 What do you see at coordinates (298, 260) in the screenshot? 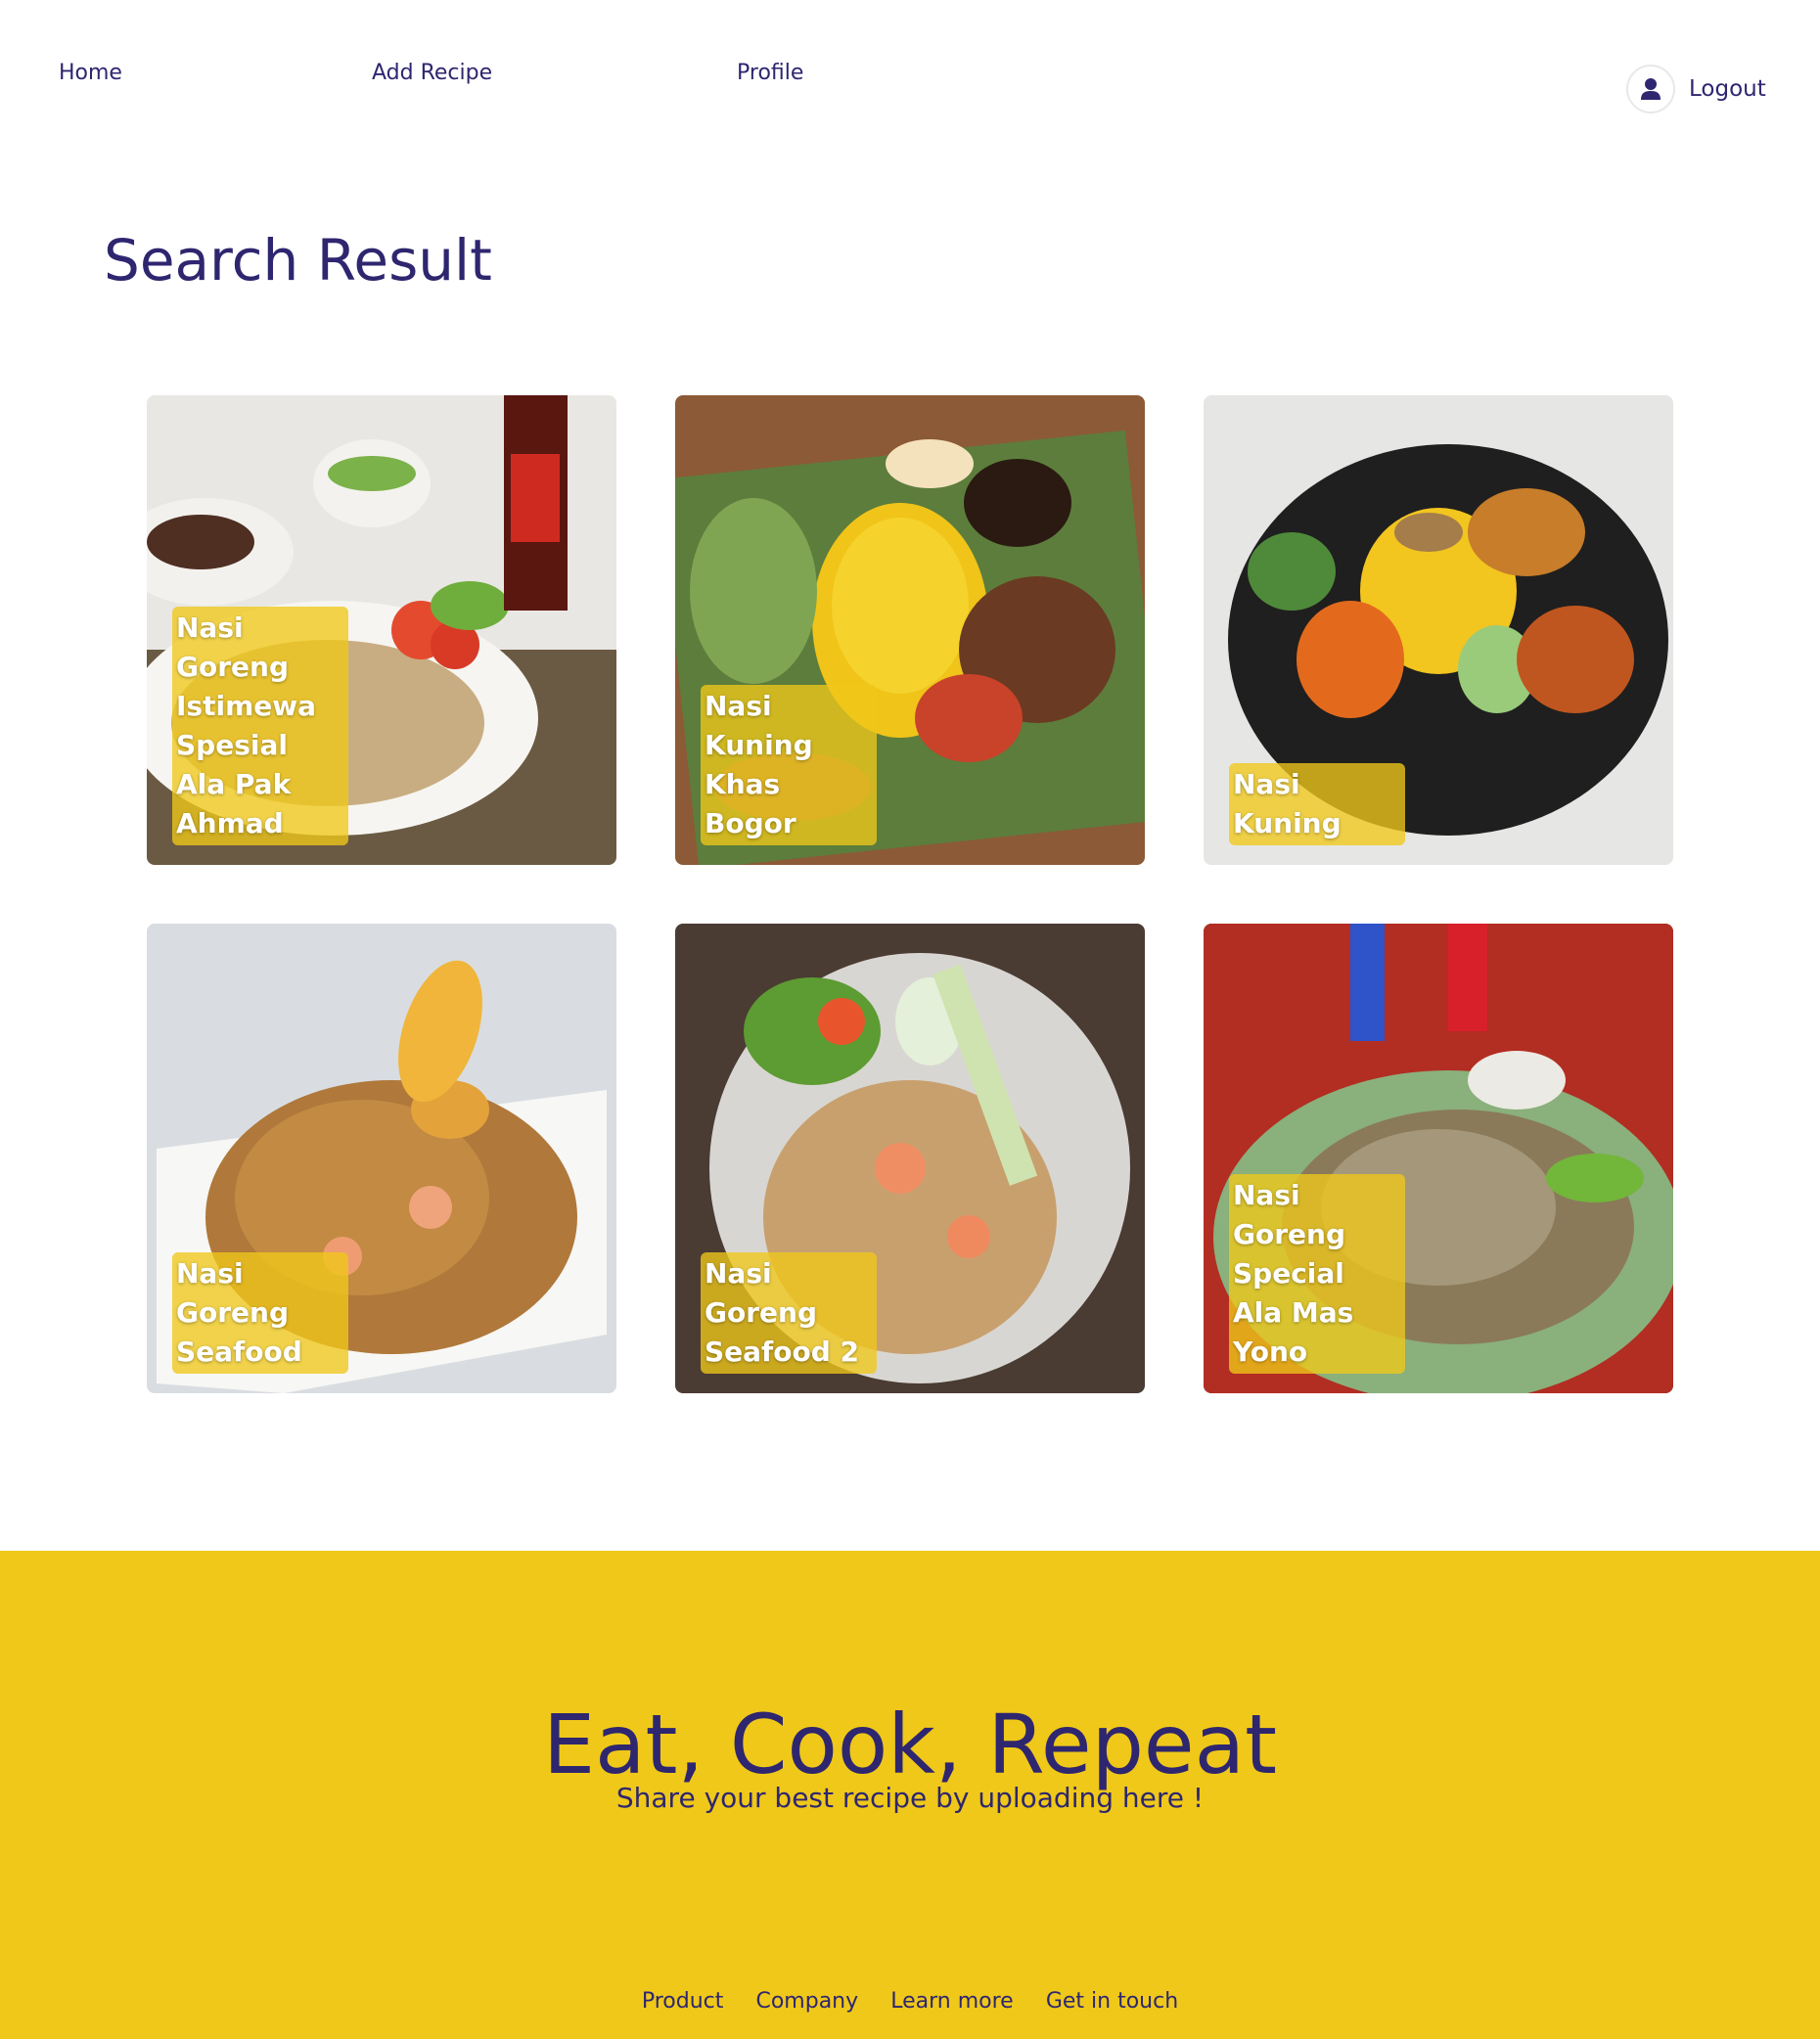
I see `page-title: Search Result` at bounding box center [298, 260].